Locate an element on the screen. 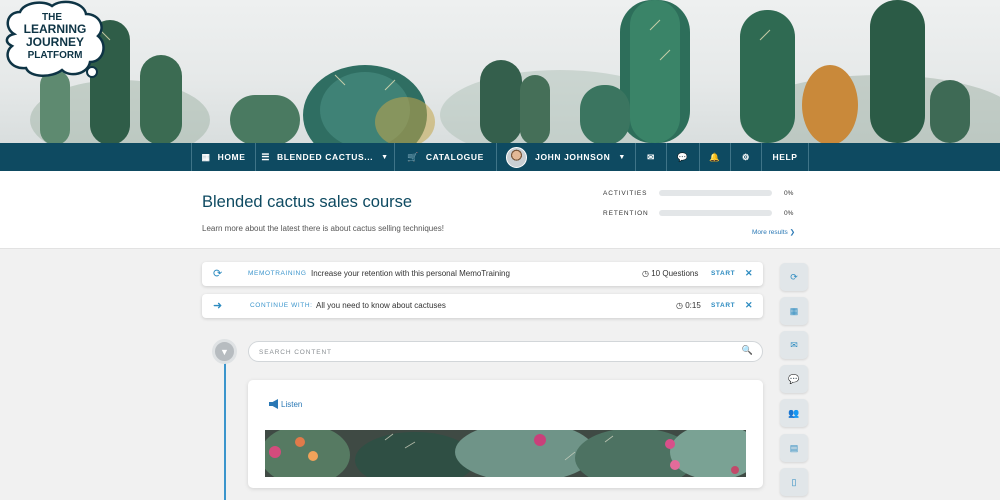 The width and height of the screenshot is (1000, 500). activities-label: ACTIVITIES is located at coordinates (625, 193).